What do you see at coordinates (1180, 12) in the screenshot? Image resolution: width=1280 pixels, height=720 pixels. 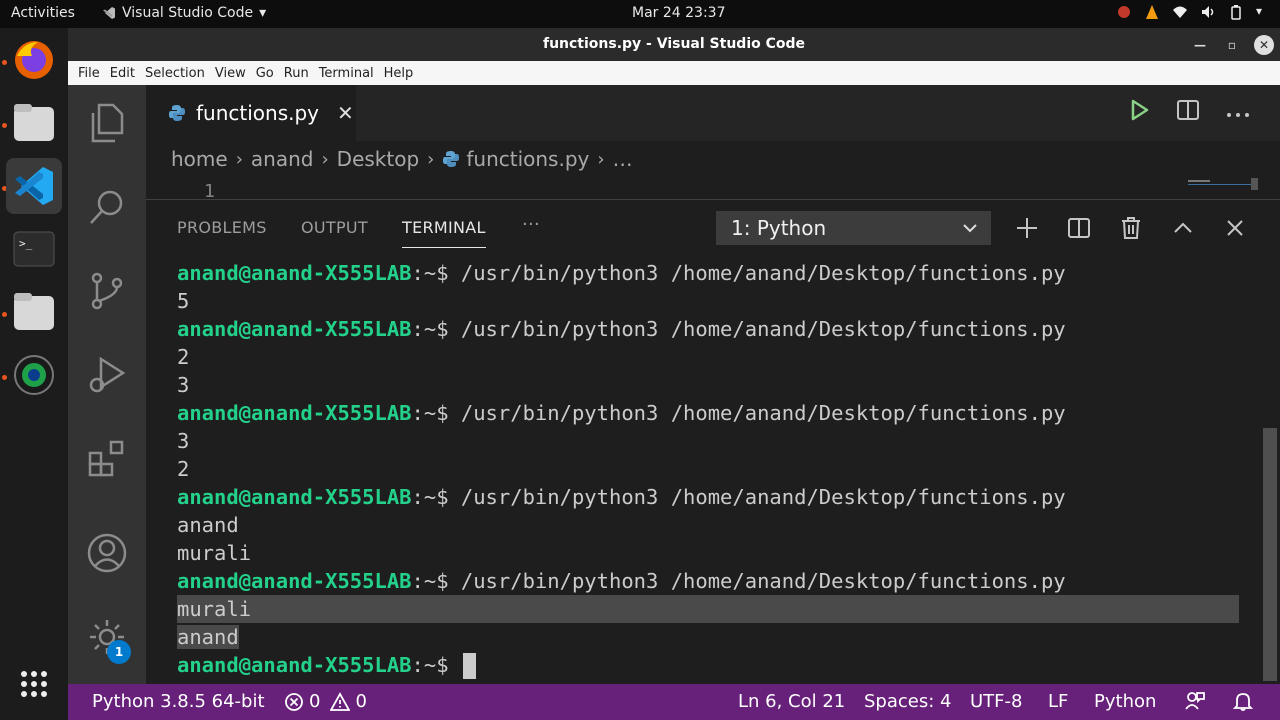 I see `wifi-icon` at bounding box center [1180, 12].